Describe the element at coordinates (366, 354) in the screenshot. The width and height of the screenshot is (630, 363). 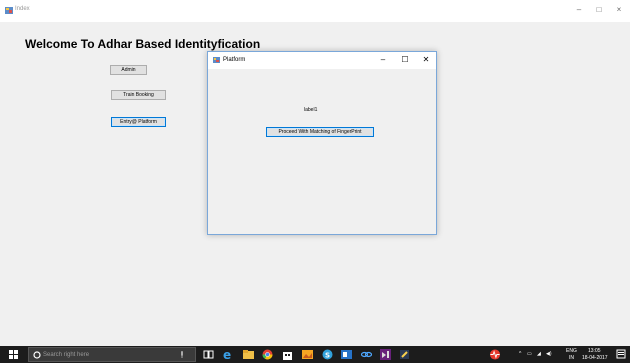
I see `link-icon` at that location.